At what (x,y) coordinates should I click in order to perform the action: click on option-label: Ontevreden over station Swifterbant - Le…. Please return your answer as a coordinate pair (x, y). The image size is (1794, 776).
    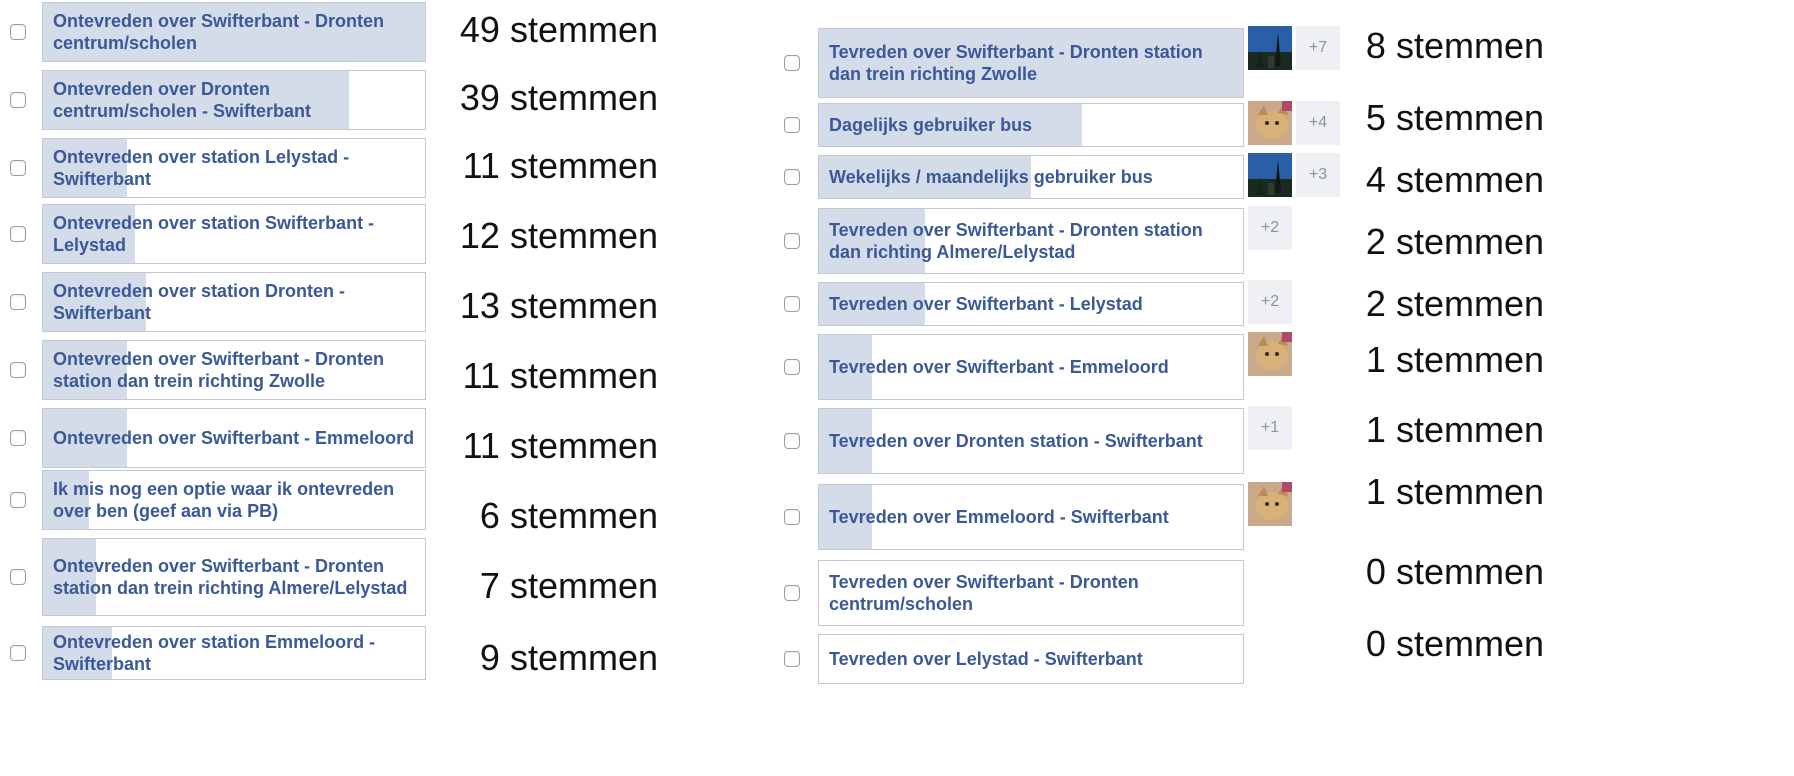
    Looking at the image, I should click on (214, 234).